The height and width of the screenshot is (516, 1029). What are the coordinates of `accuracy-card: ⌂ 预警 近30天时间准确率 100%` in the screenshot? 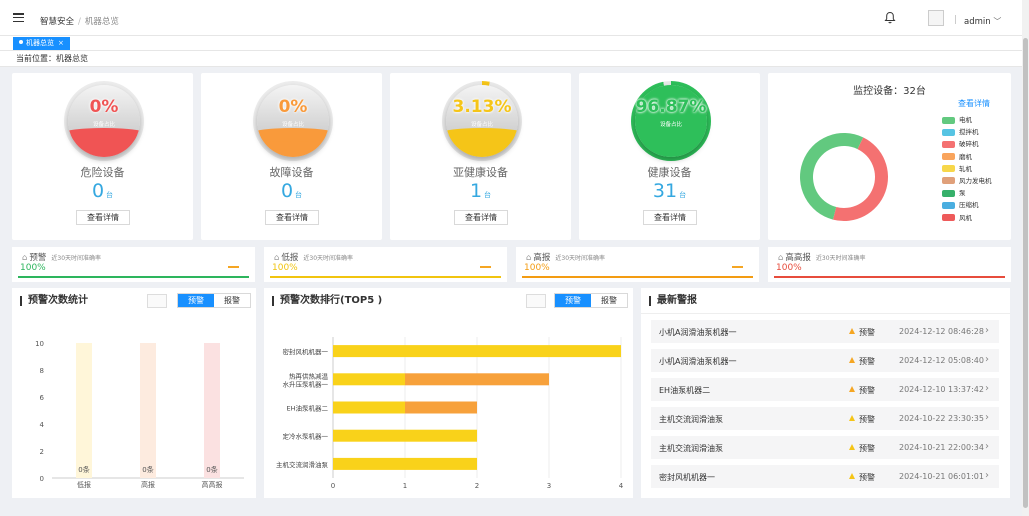 It's located at (133, 264).